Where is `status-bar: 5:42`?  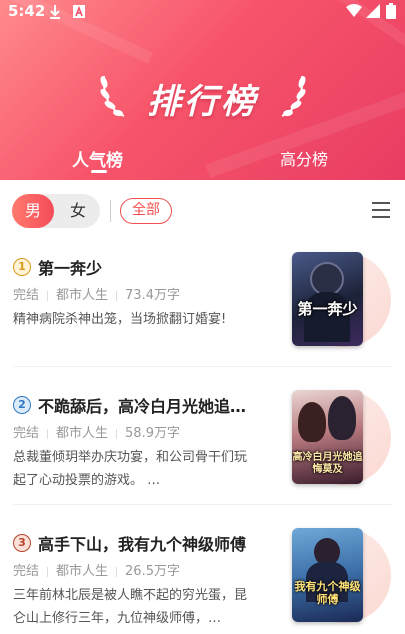 status-bar: 5:42 is located at coordinates (202, 12).